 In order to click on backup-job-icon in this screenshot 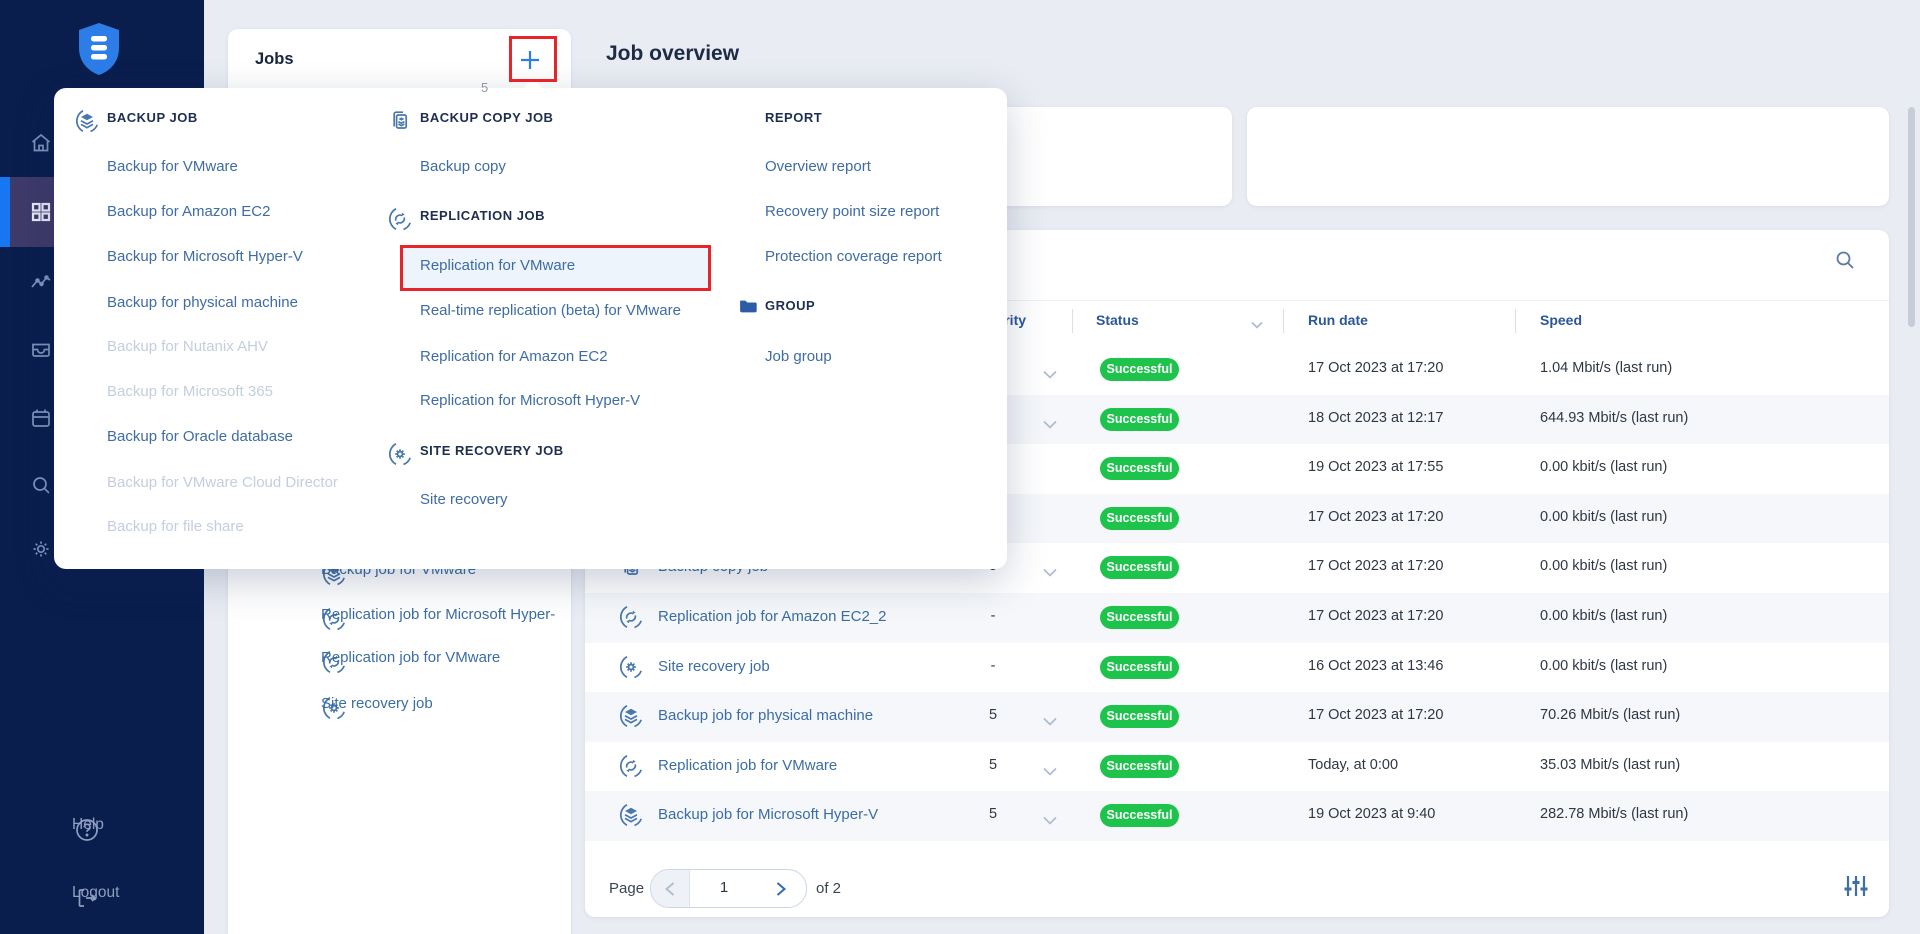, I will do `click(87, 123)`.